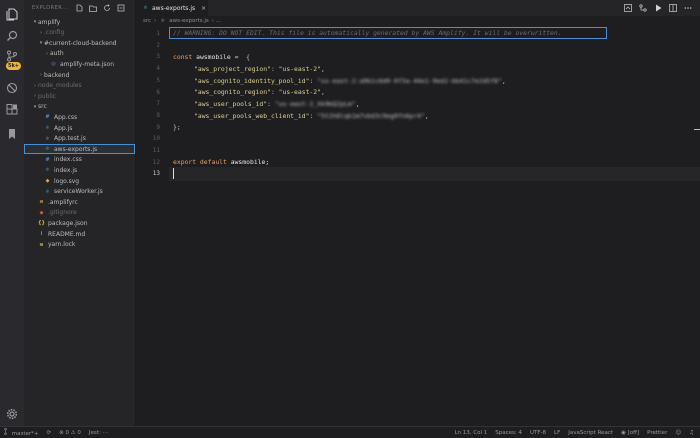 The height and width of the screenshot is (438, 700). I want to click on tree-item: ⚛ aws-exports.js, so click(79, 149).